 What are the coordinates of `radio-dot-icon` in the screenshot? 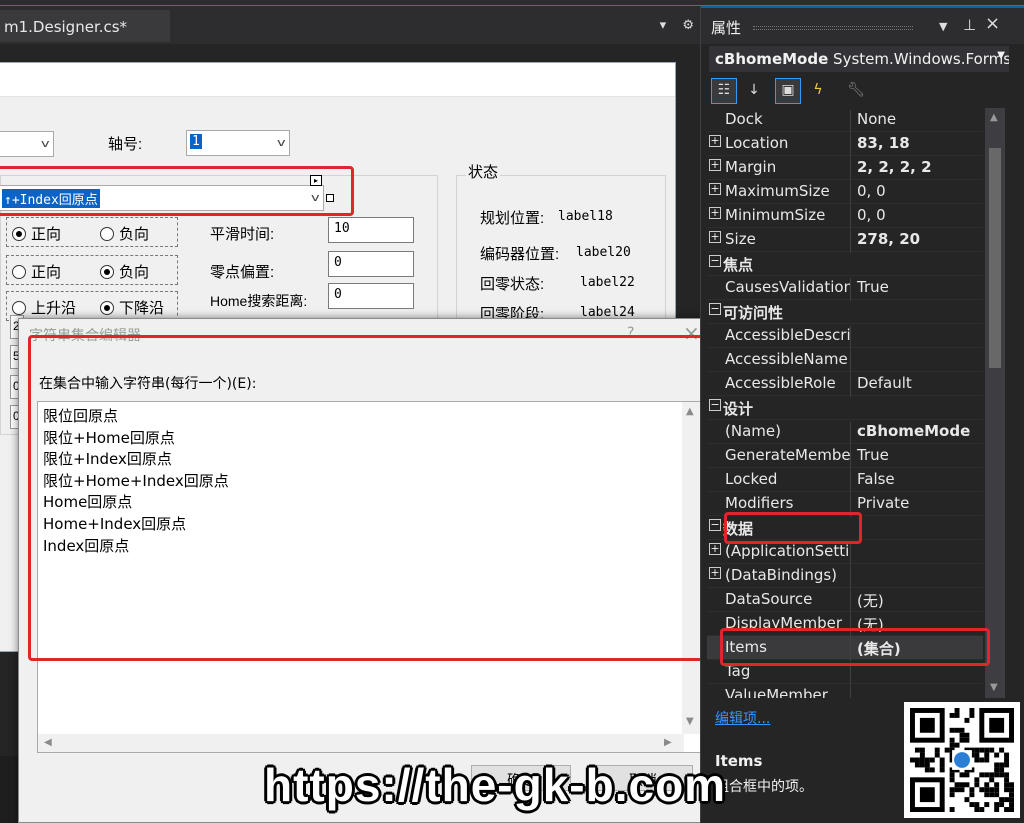 It's located at (107, 233).